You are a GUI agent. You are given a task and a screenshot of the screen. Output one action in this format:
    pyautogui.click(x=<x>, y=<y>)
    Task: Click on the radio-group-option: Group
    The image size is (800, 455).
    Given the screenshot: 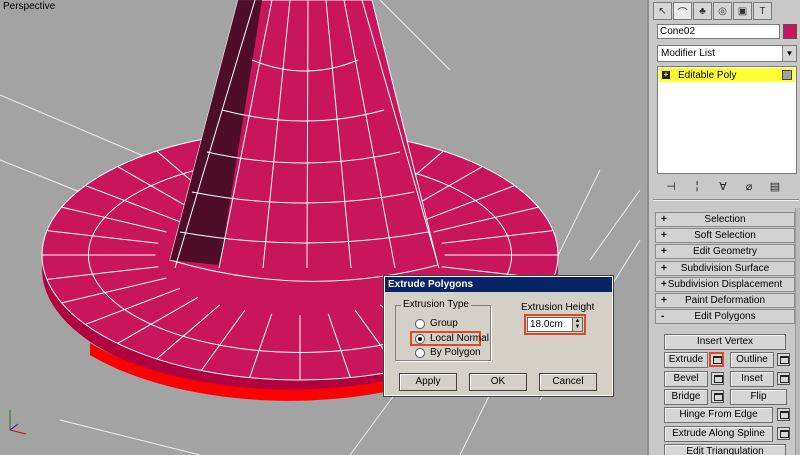 What is the action you would take?
    pyautogui.click(x=436, y=323)
    